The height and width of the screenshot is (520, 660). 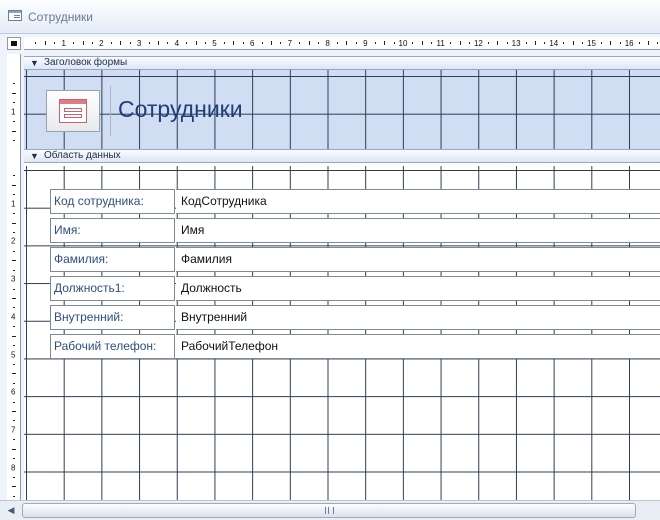 I want to click on ruler-number: 14, so click(x=554, y=43).